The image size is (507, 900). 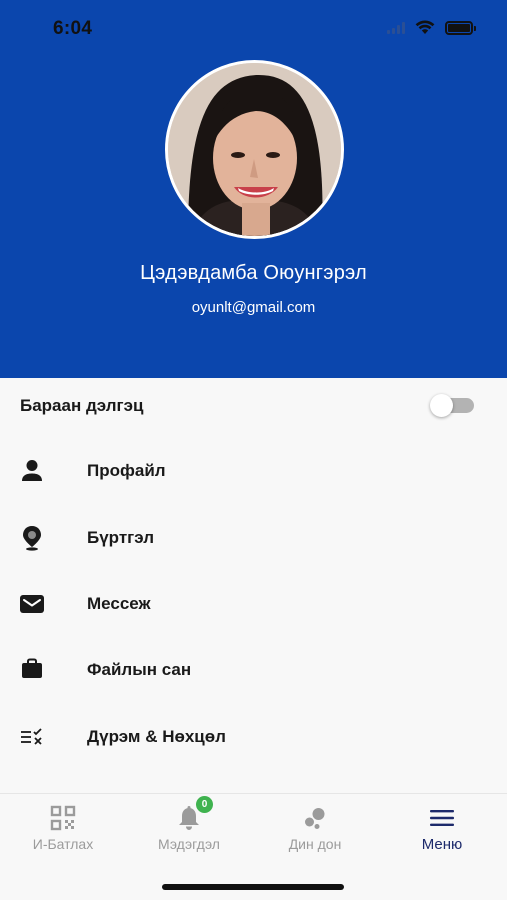 What do you see at coordinates (126, 470) in the screenshot?
I see `menu-item-label: Профайл` at bounding box center [126, 470].